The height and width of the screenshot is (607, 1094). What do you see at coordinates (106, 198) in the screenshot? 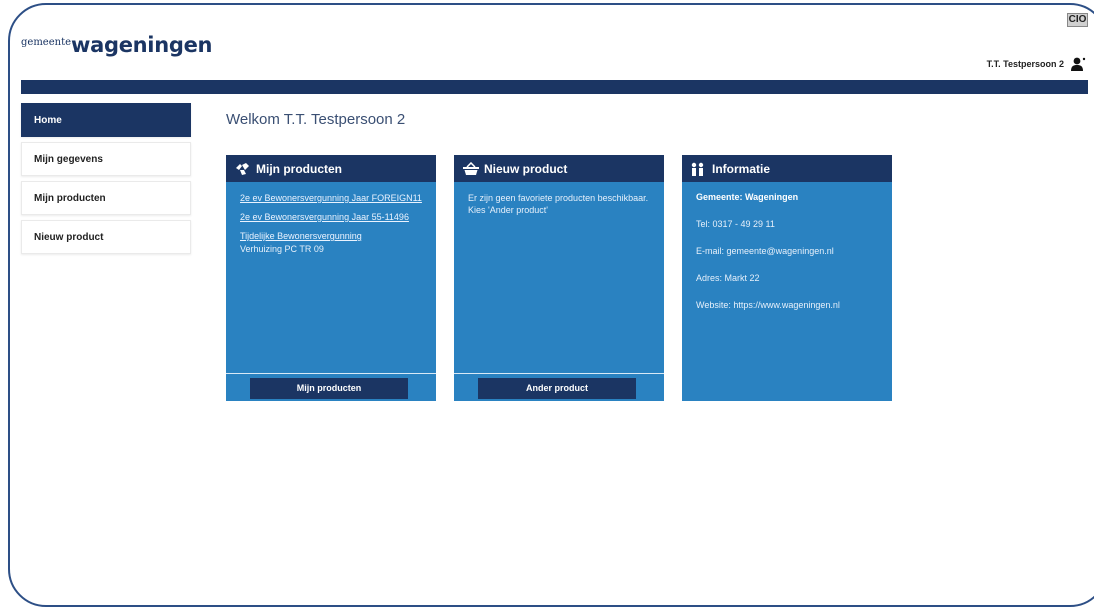
I see `sidebar-item-mijn-producten: Mijn producten` at bounding box center [106, 198].